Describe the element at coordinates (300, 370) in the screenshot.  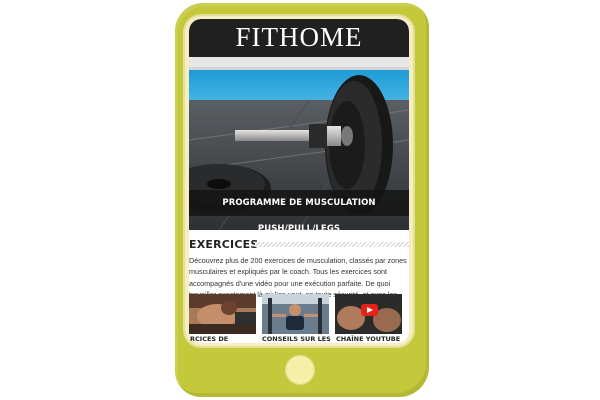
I see `home-button` at that location.